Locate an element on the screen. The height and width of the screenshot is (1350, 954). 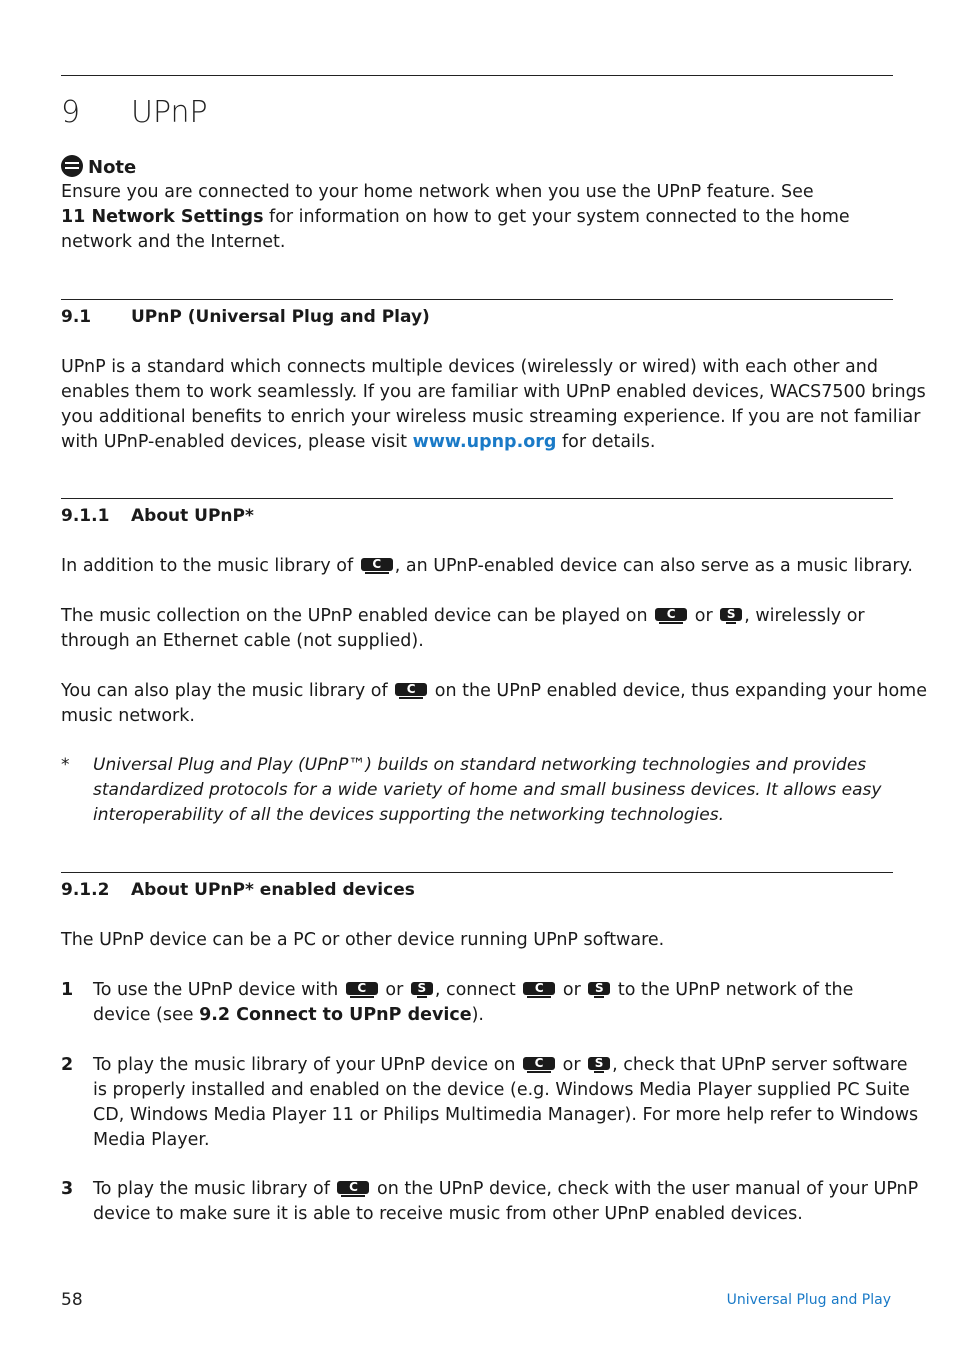
note-header: Note is located at coordinates (481, 167).